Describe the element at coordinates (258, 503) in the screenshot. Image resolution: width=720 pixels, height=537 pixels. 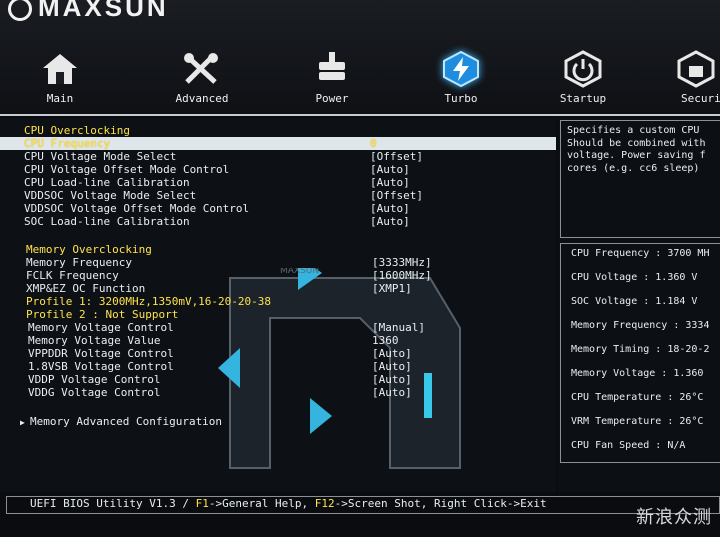
I see `f1-action: ->General Help,` at that location.